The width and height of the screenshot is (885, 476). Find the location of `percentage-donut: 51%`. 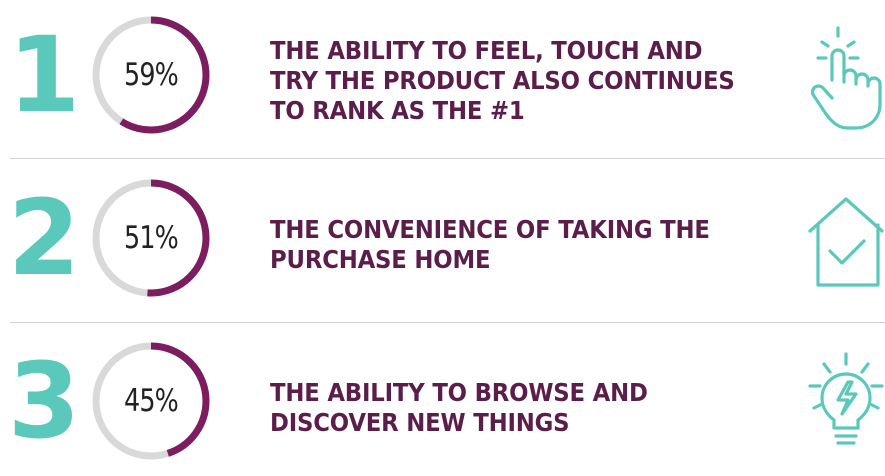

percentage-donut: 51% is located at coordinates (151, 238).